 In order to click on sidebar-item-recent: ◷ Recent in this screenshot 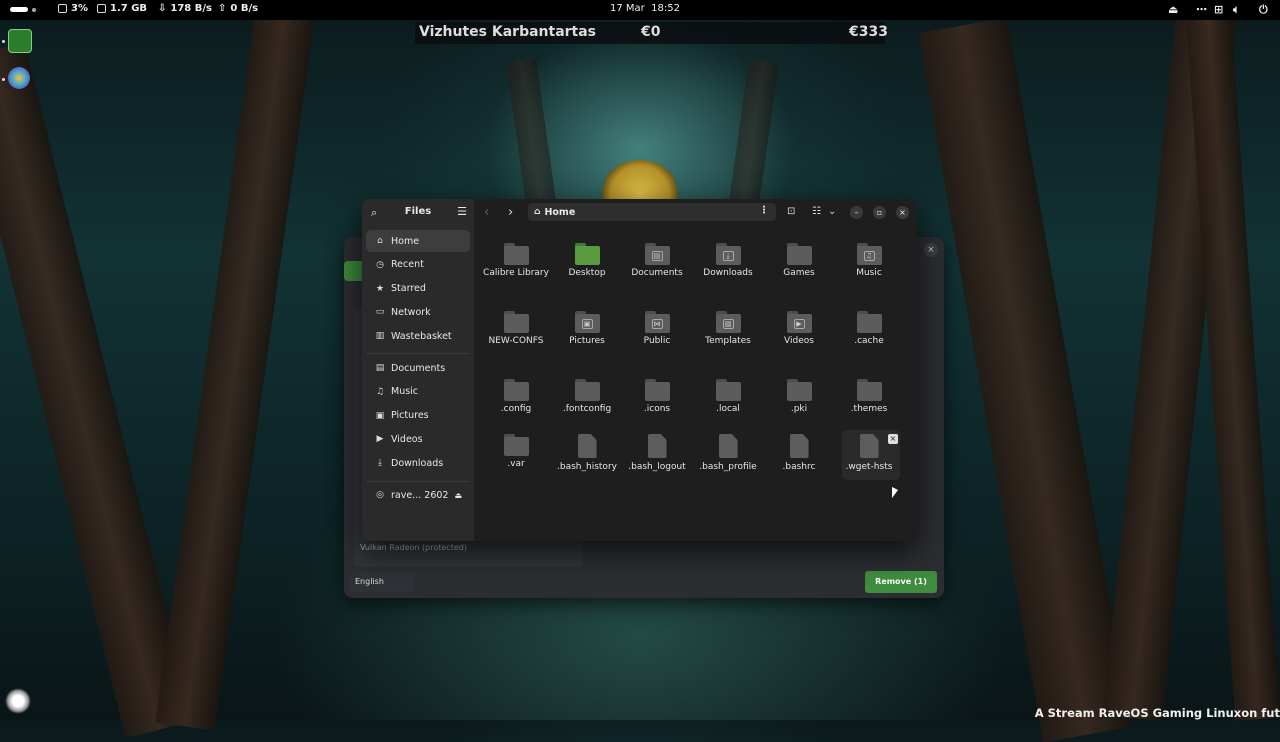, I will do `click(418, 265)`.